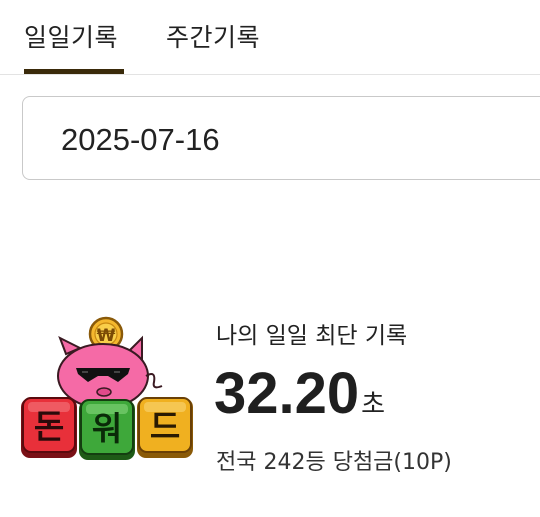 This screenshot has width=540, height=517. Describe the element at coordinates (373, 405) in the screenshot. I see `best-time-unit: 초` at that location.